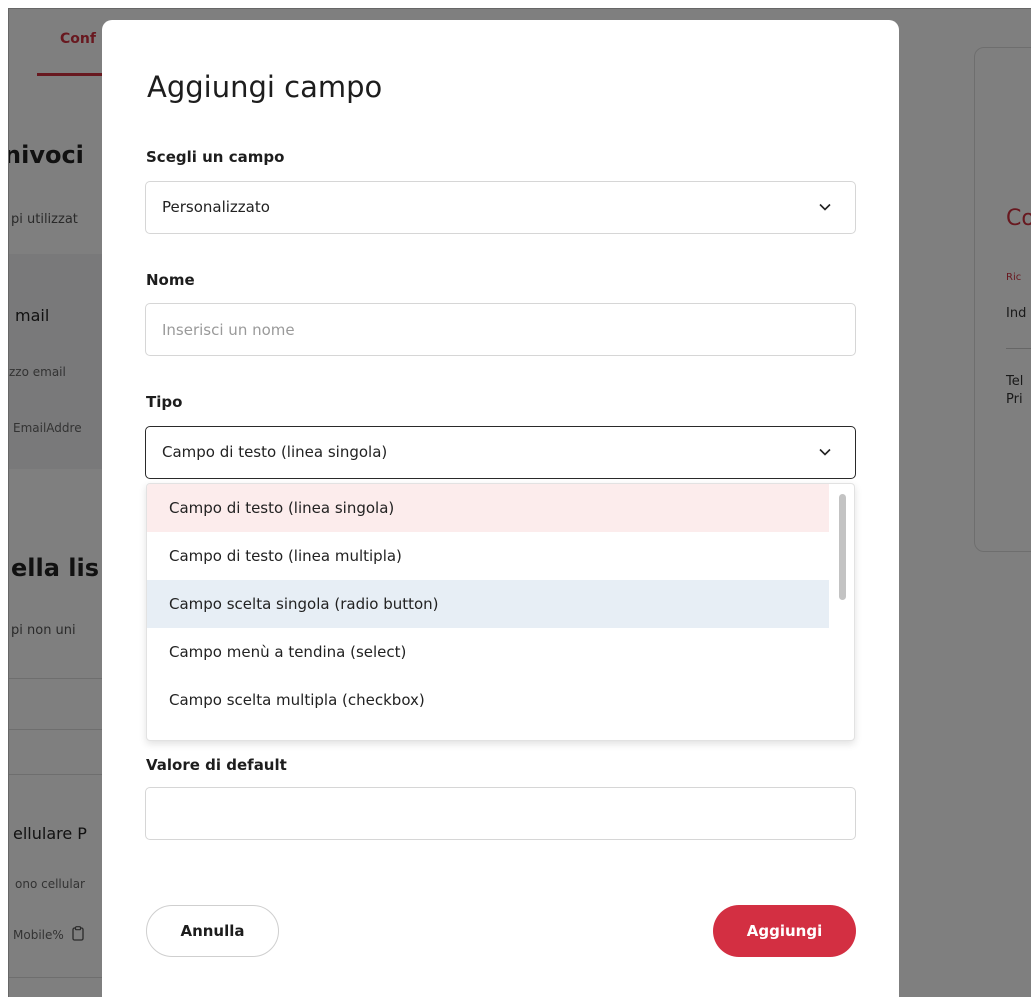 This screenshot has width=1031, height=997. Describe the element at coordinates (212, 931) in the screenshot. I see `cancel-button: Annulla` at that location.